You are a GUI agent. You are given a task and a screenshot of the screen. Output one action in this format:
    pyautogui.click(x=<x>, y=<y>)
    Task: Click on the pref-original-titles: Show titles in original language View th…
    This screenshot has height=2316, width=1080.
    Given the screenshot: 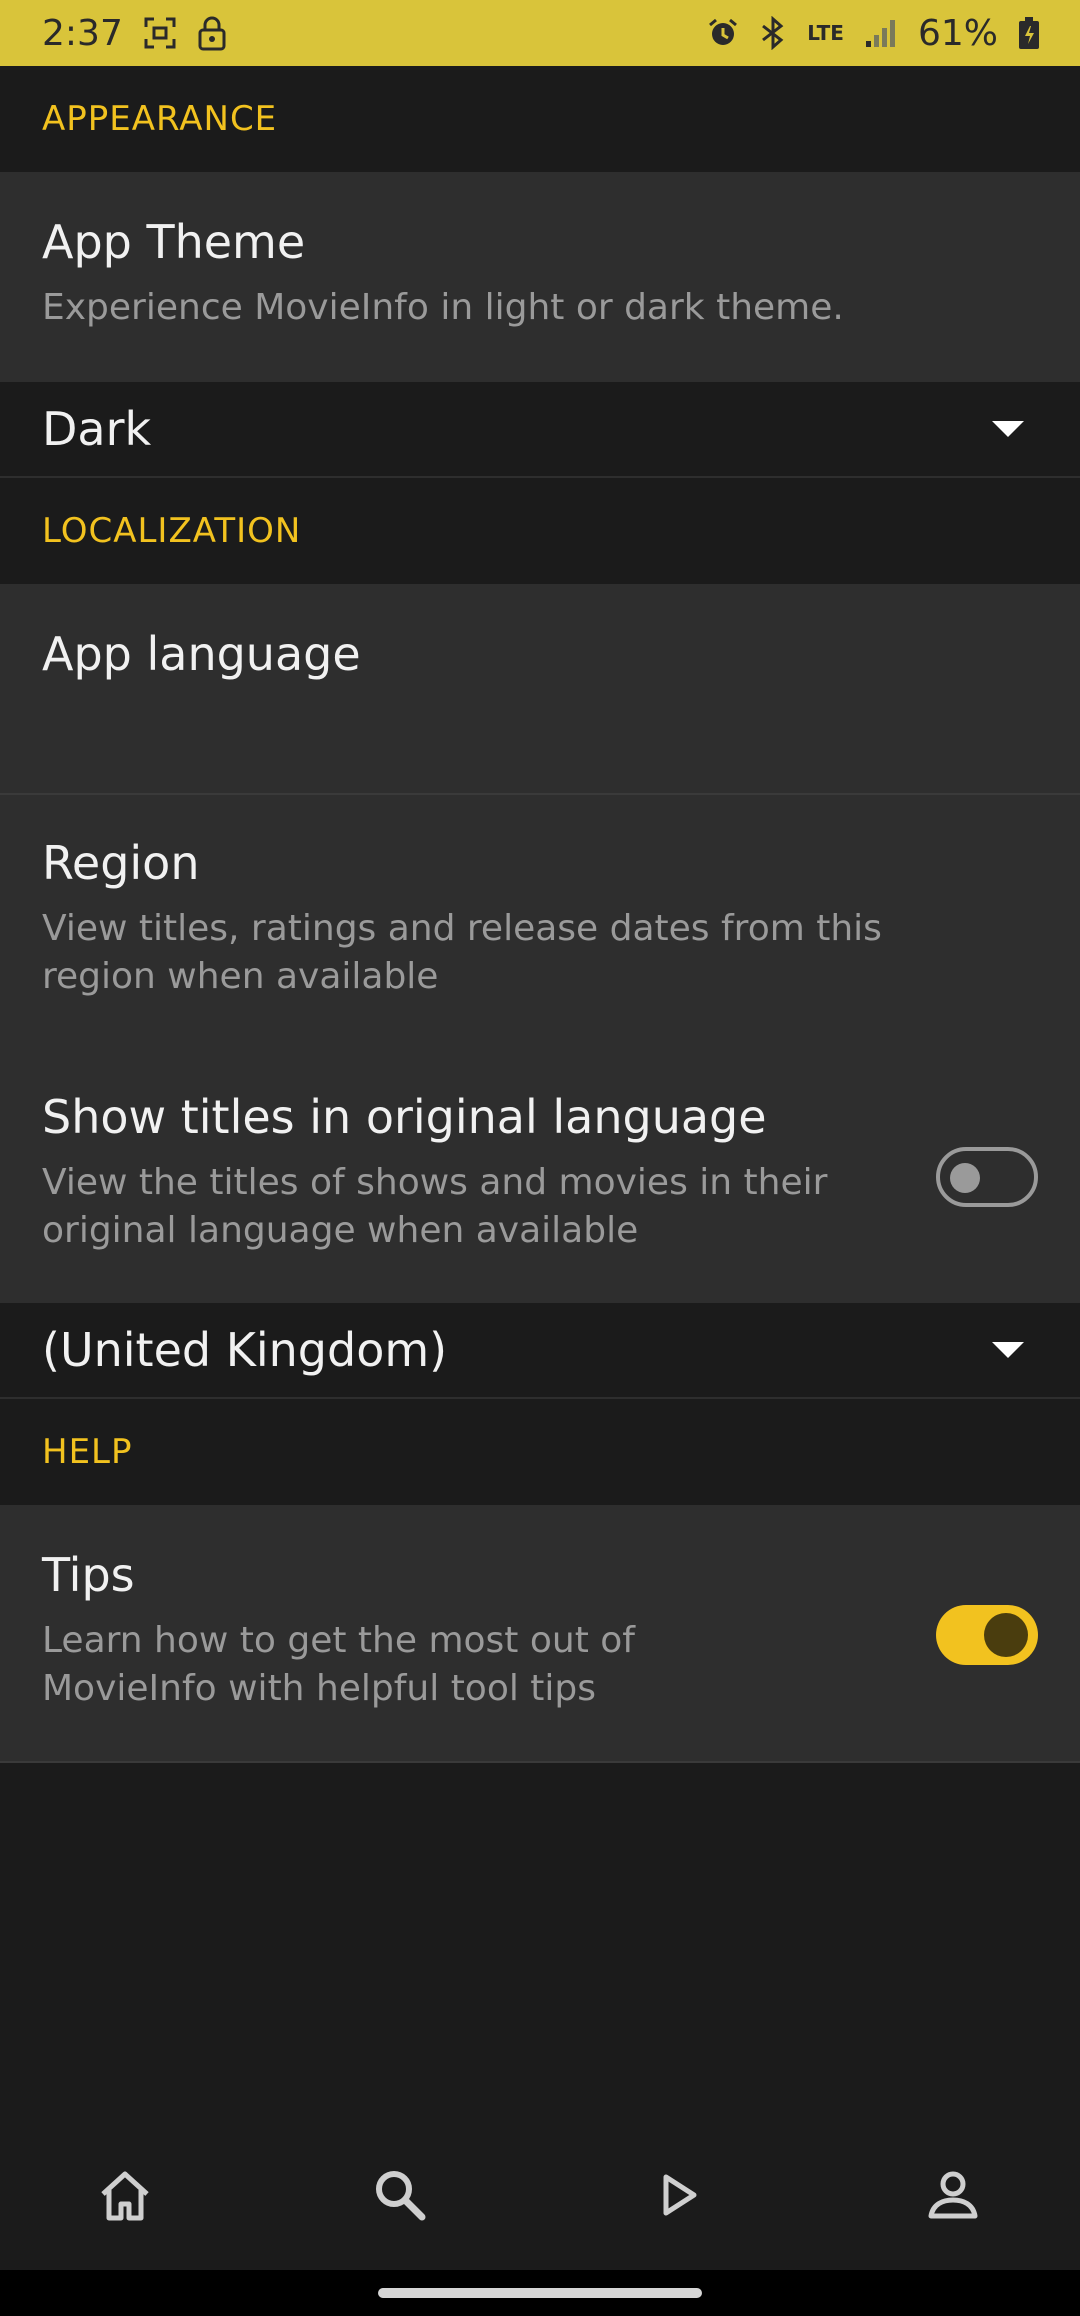 What is the action you would take?
    pyautogui.click(x=540, y=1176)
    